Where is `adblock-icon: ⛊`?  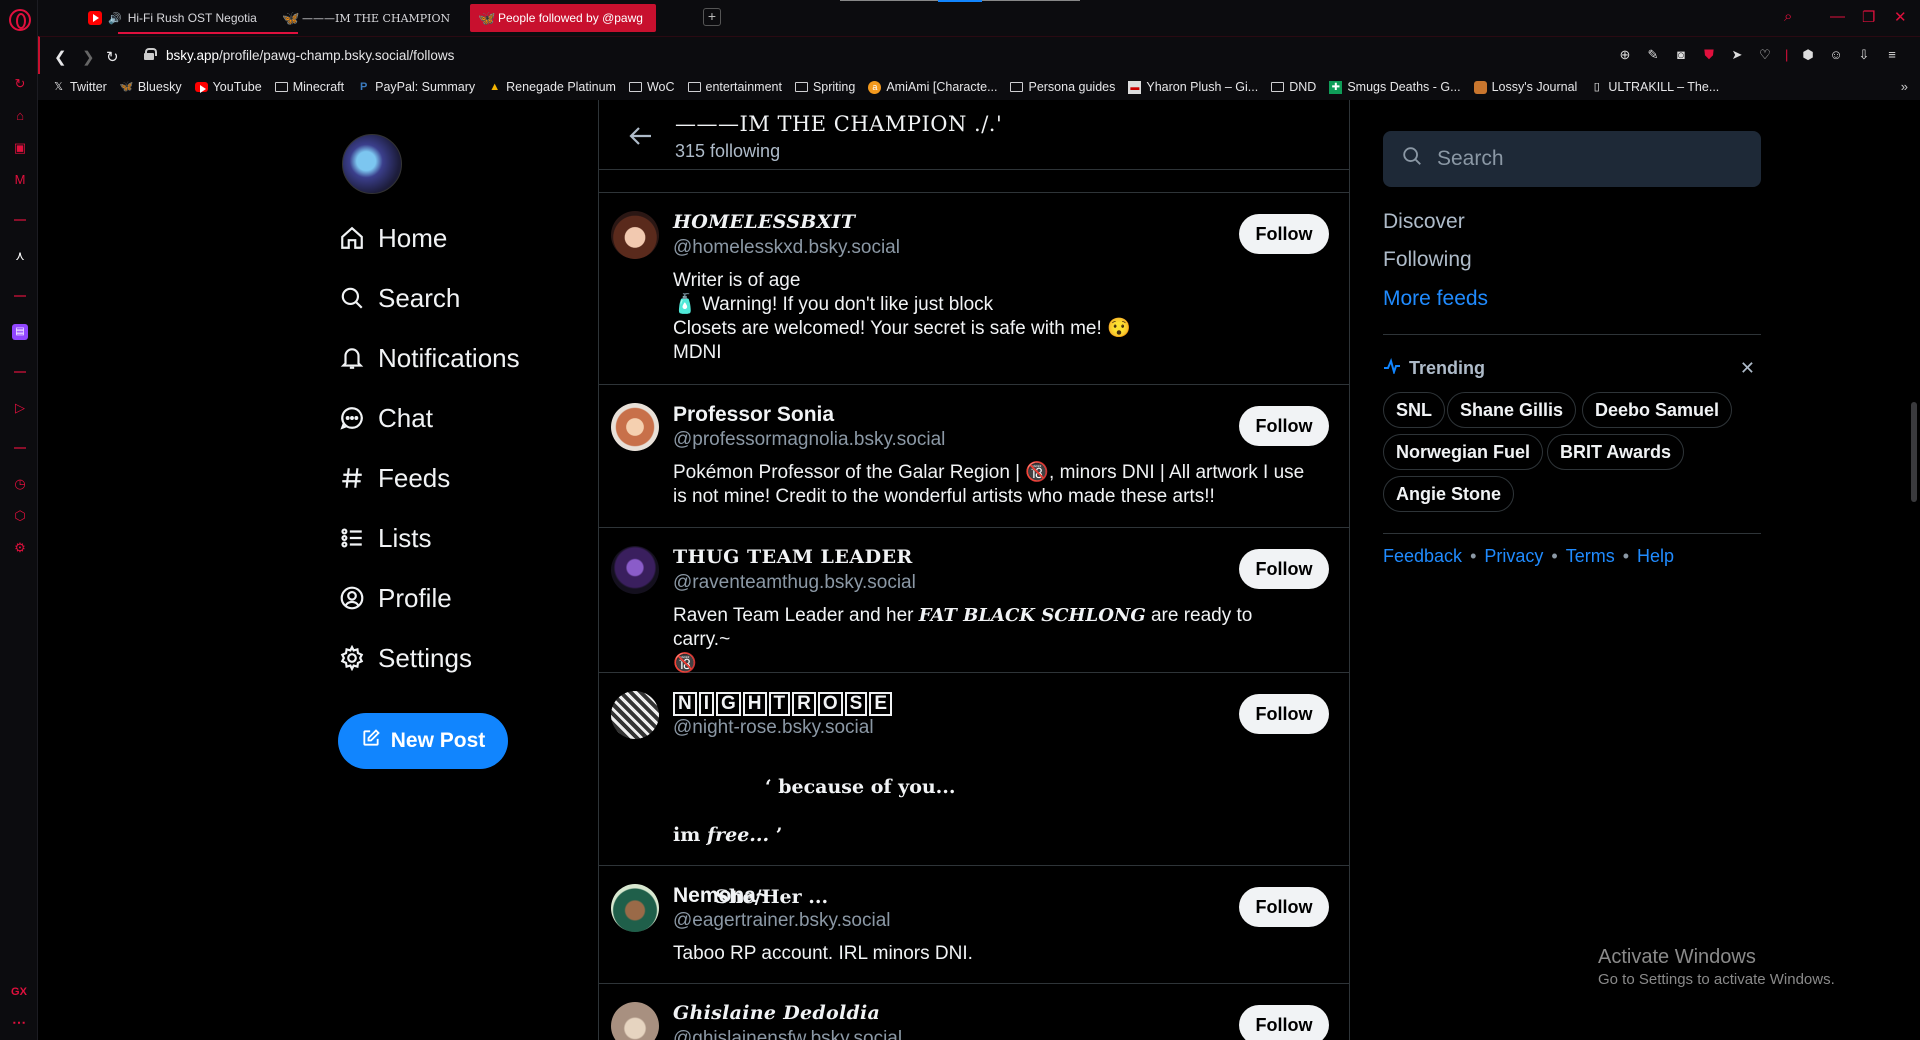
adblock-icon: ⛊ is located at coordinates (1709, 55).